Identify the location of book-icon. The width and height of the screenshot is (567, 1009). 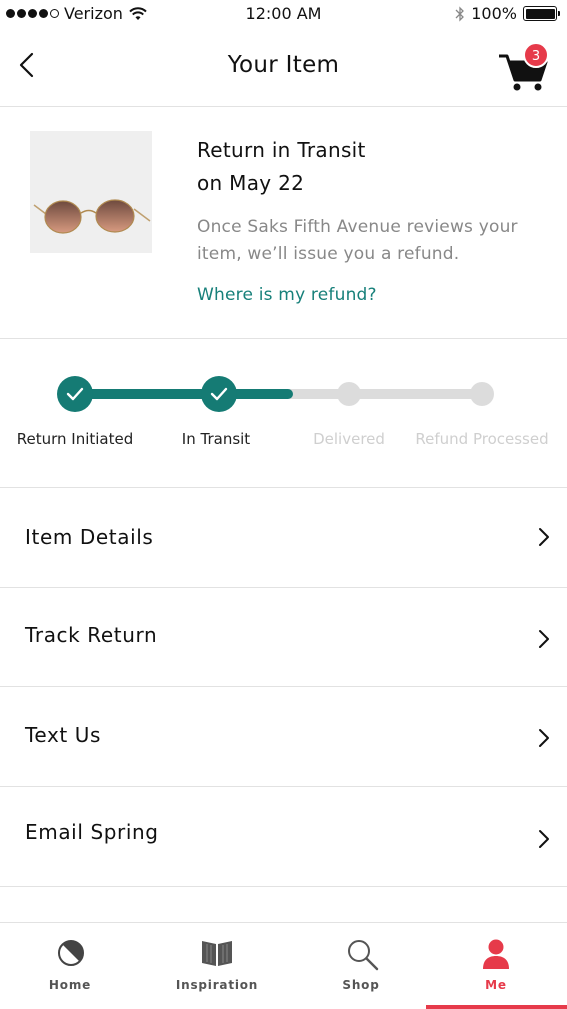
(217, 953).